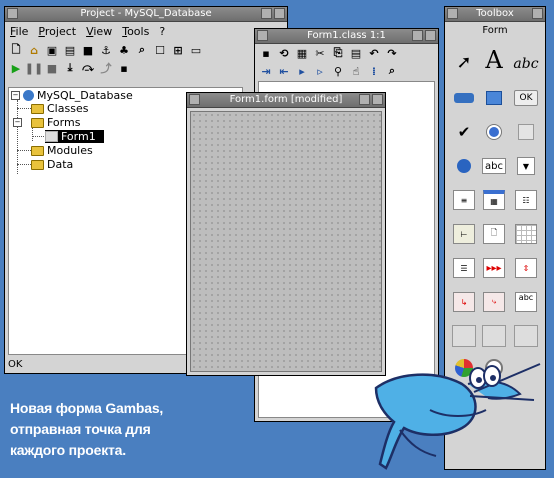  I want to click on package-icon: ⚓, so click(106, 50).